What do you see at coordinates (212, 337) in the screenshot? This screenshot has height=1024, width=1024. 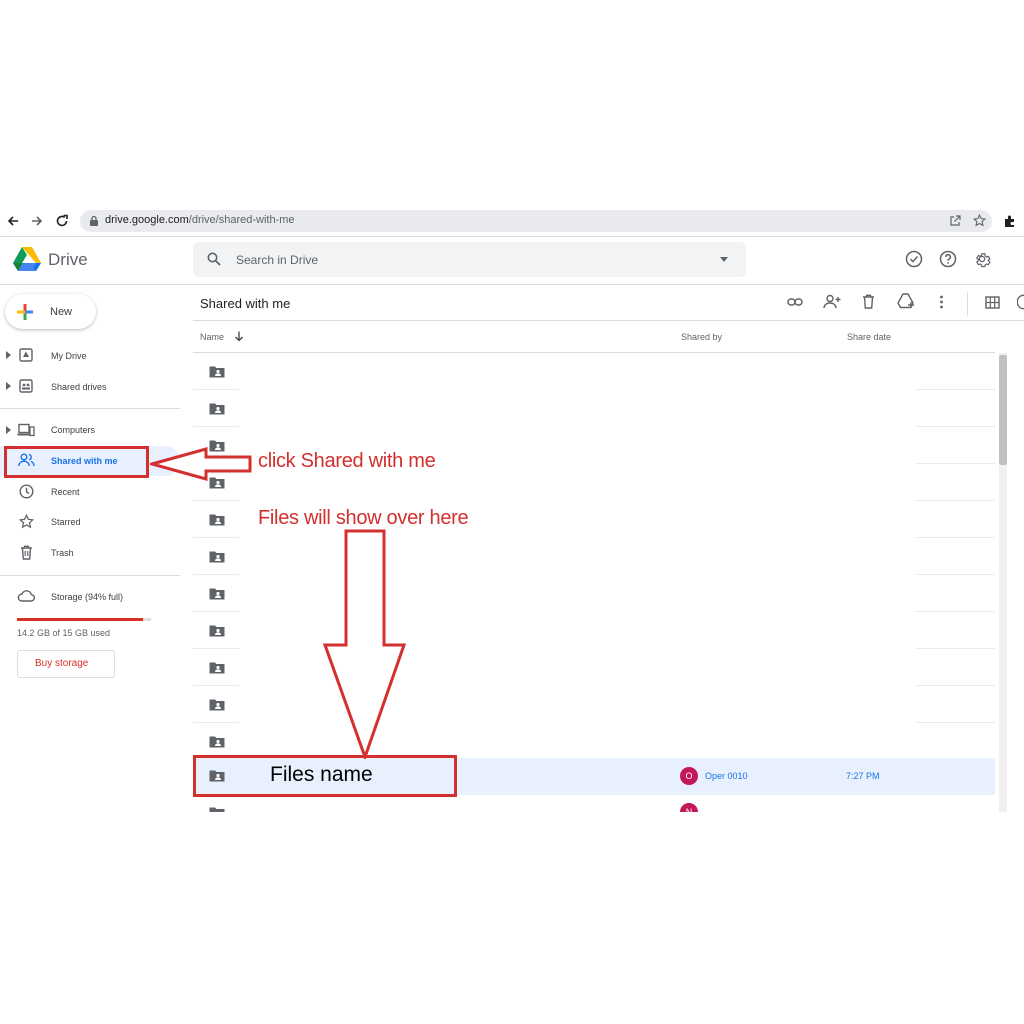 I see `column-header-name: Name` at bounding box center [212, 337].